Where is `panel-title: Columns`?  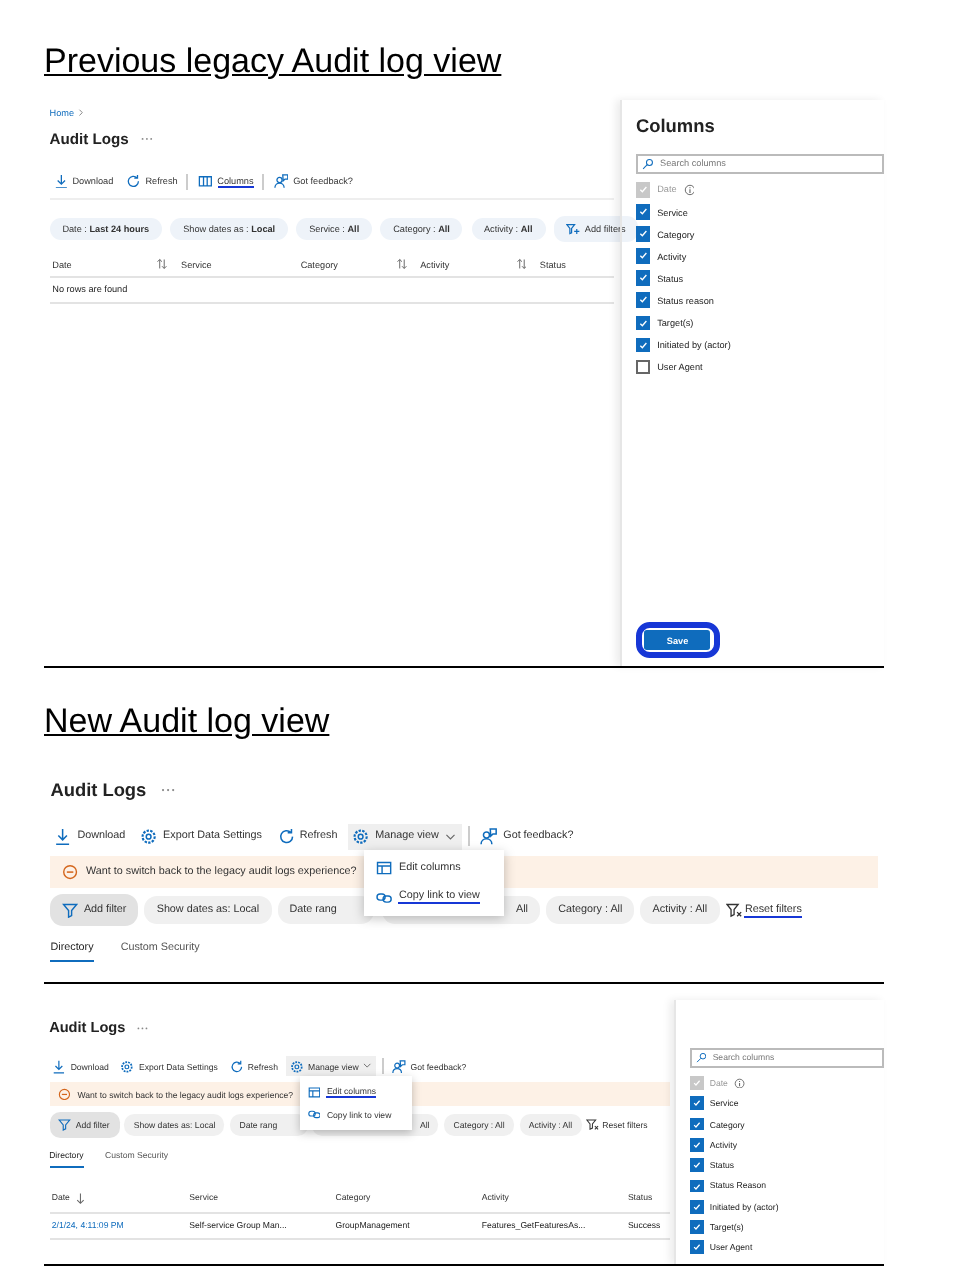 panel-title: Columns is located at coordinates (676, 126).